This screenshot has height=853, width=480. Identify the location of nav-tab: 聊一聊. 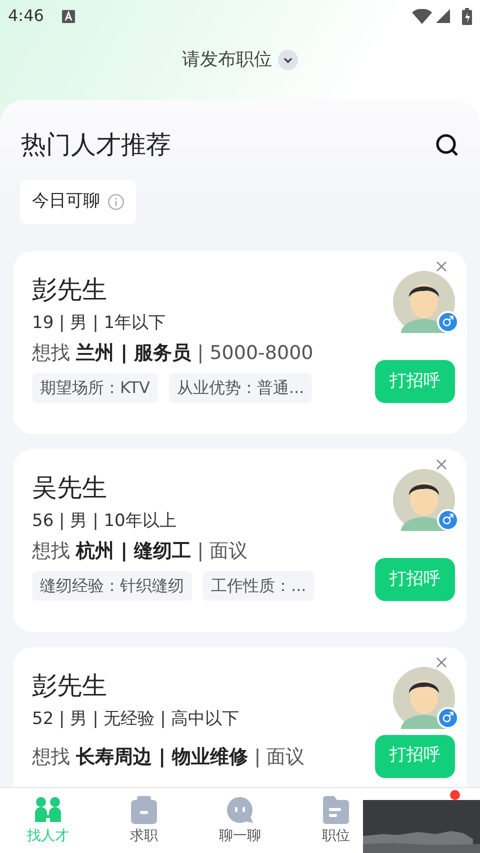
(240, 821).